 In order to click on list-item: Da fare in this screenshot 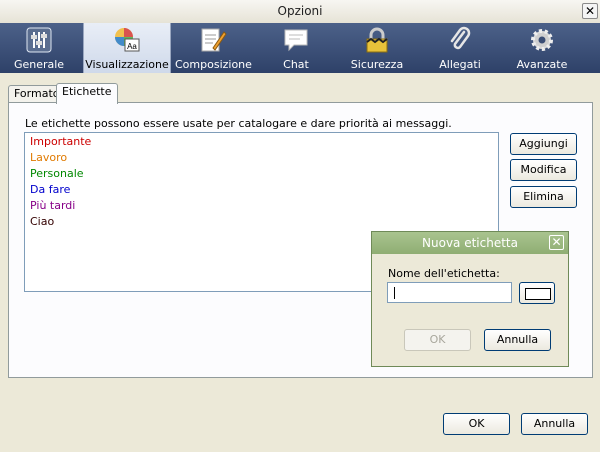, I will do `click(50, 189)`.